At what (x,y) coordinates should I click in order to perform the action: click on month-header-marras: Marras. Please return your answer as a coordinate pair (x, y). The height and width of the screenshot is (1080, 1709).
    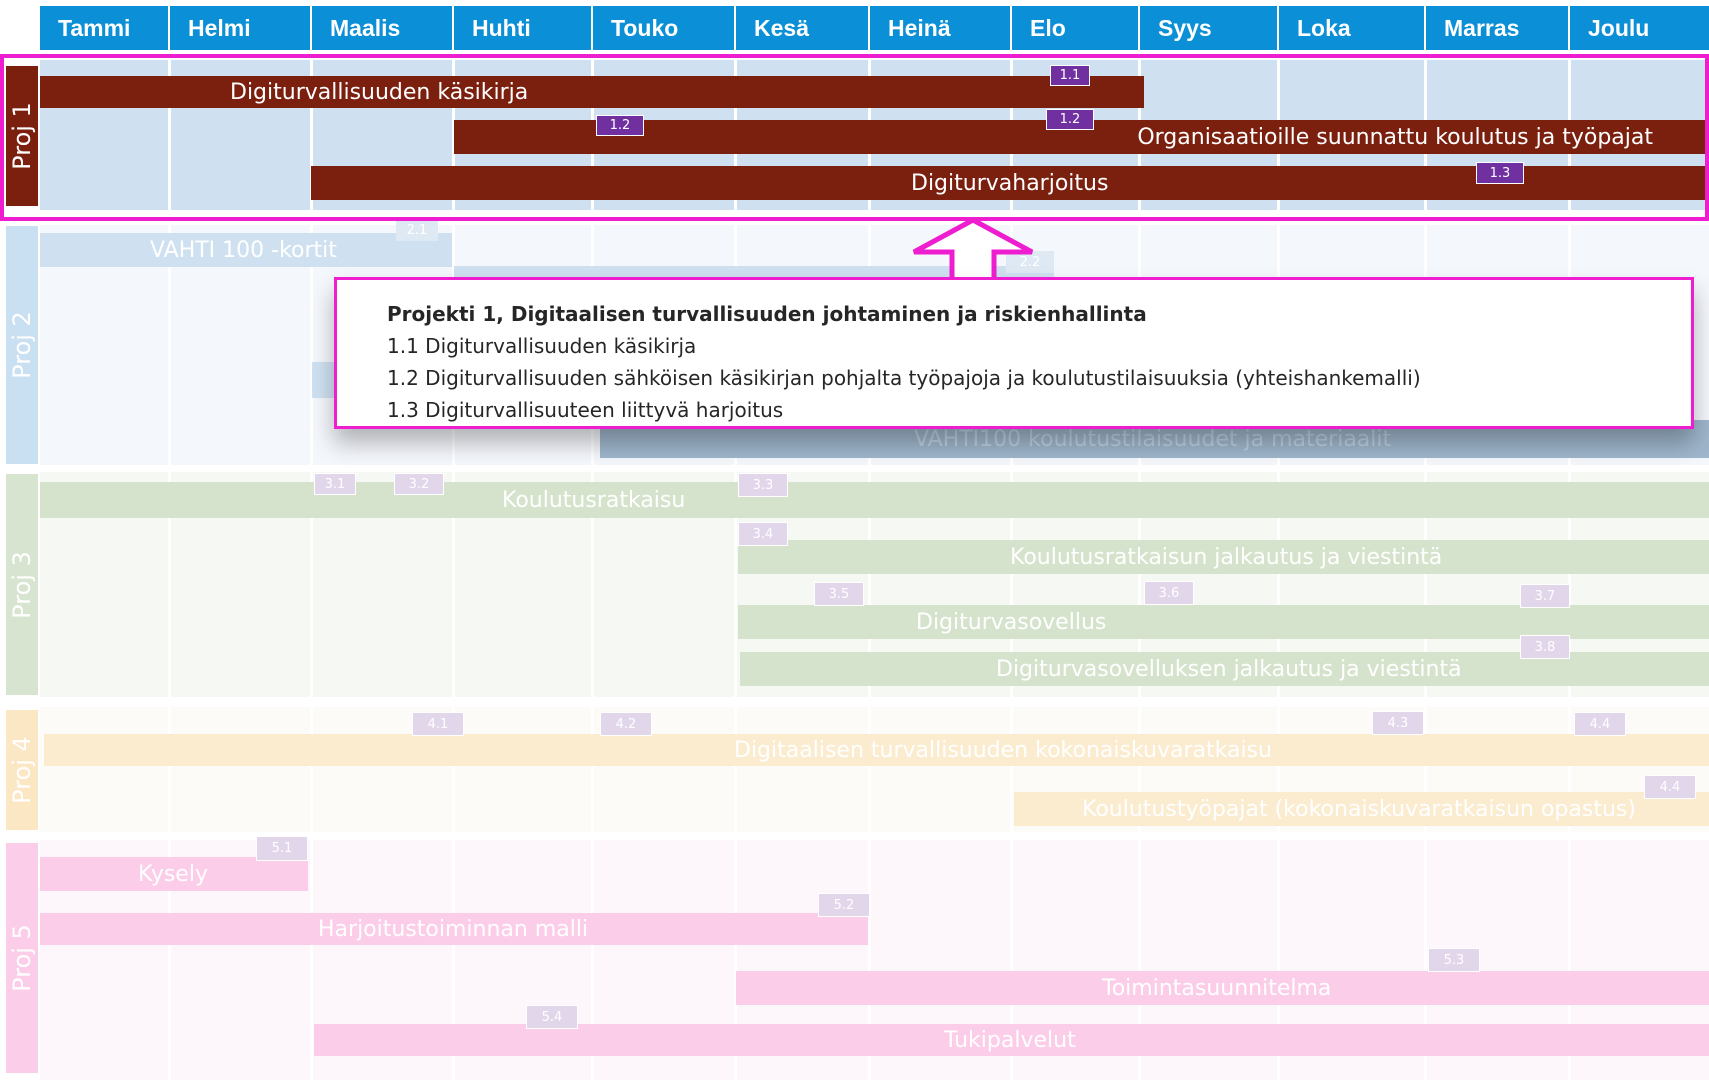
    Looking at the image, I should click on (1498, 28).